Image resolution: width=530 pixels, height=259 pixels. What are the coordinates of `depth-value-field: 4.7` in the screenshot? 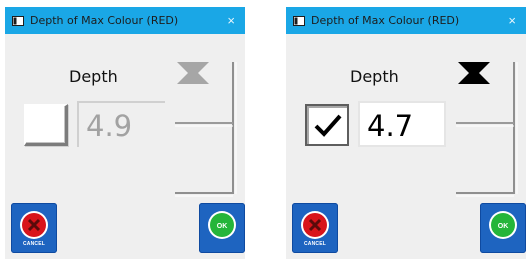 It's located at (402, 124).